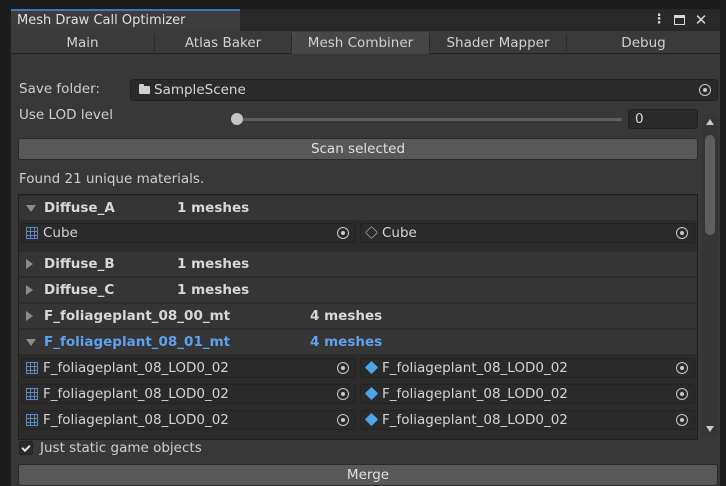 The height and width of the screenshot is (486, 726). What do you see at coordinates (643, 43) in the screenshot?
I see `tab-debug: Debug` at bounding box center [643, 43].